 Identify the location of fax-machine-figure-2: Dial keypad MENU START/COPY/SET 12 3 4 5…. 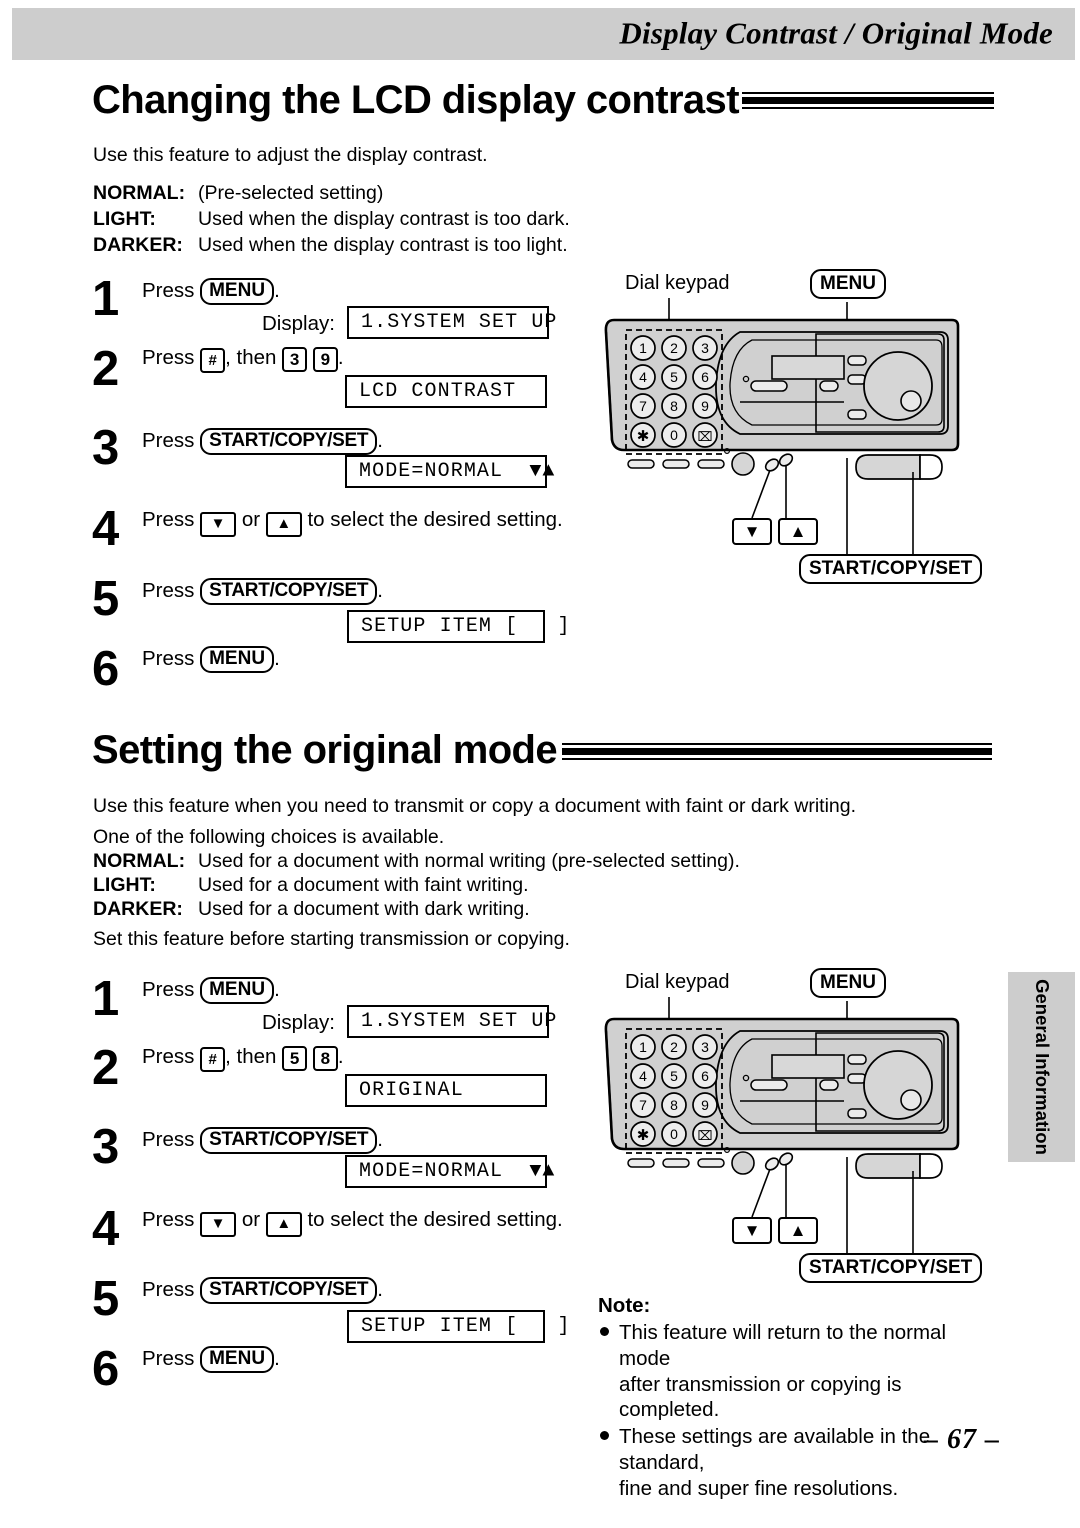
(800, 1126).